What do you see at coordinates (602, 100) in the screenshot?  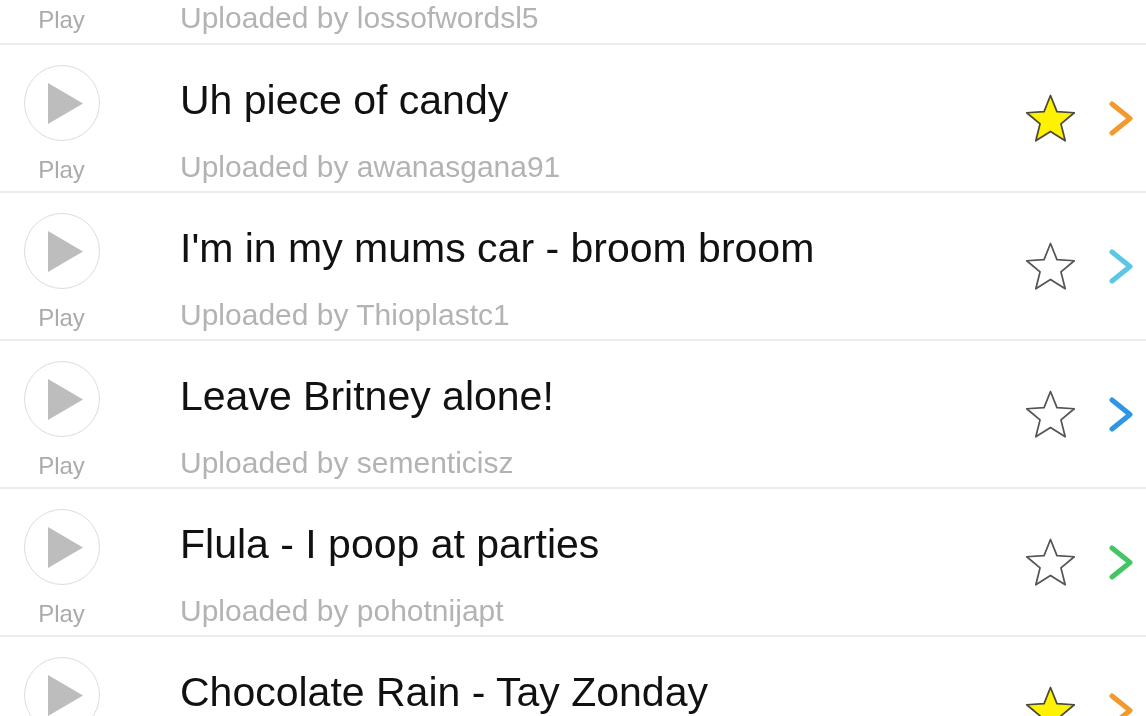 I see `sound-title: Uh piece of candy` at bounding box center [602, 100].